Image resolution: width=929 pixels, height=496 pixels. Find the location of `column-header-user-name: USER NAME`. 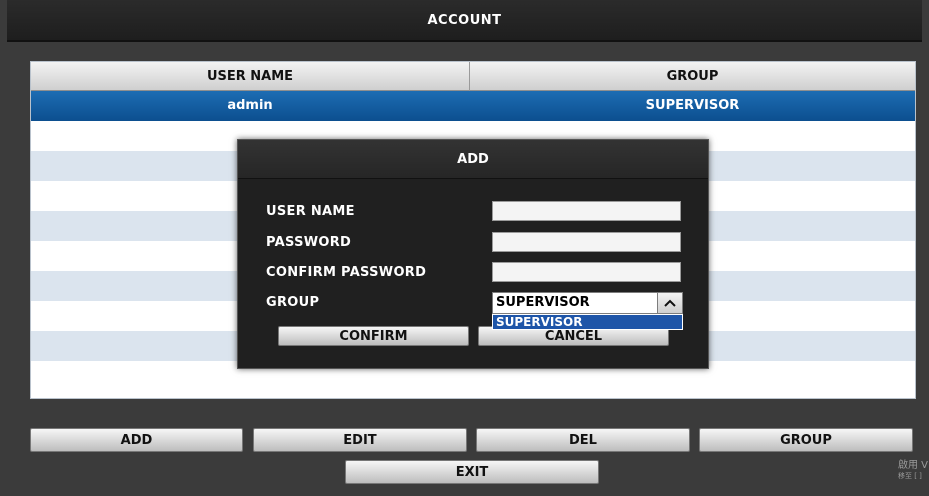

column-header-user-name: USER NAME is located at coordinates (250, 76).